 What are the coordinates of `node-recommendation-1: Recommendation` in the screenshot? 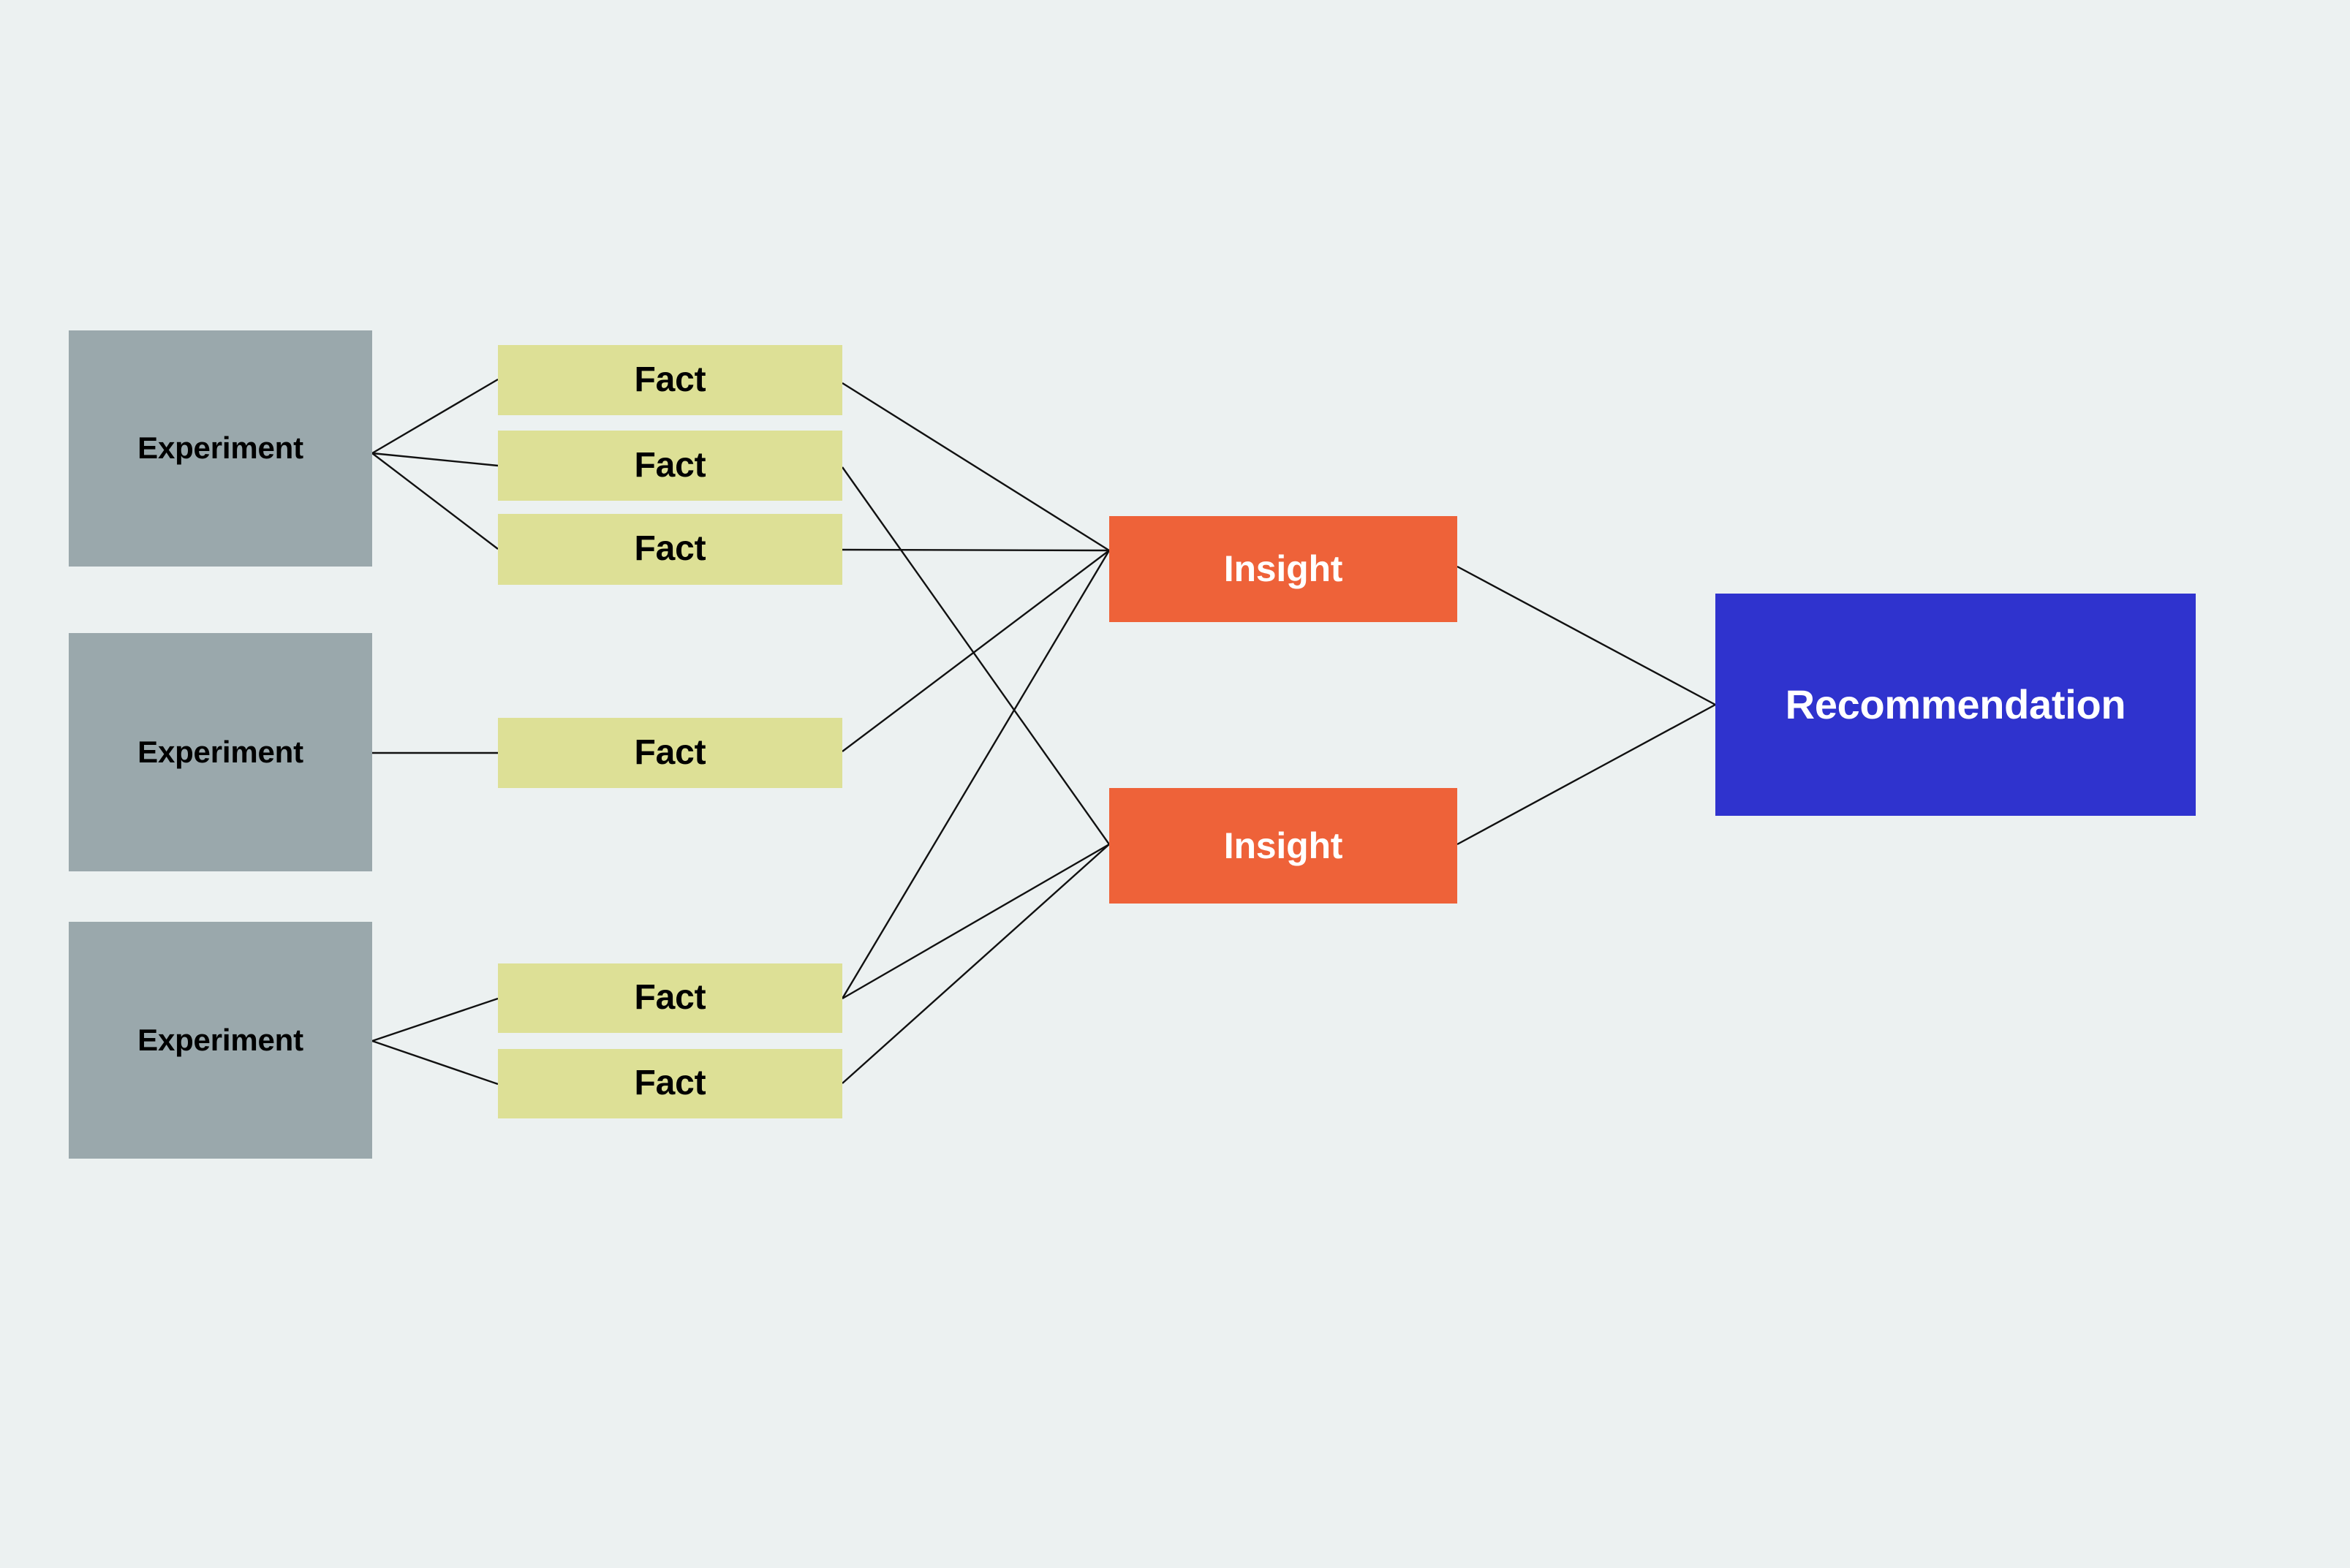 It's located at (1955, 705).